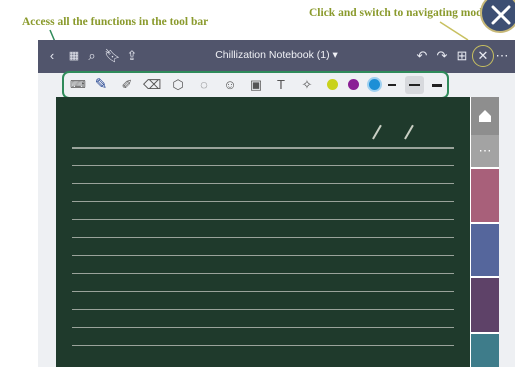 The image size is (515, 367). I want to click on tab-more: ⋯, so click(485, 151).